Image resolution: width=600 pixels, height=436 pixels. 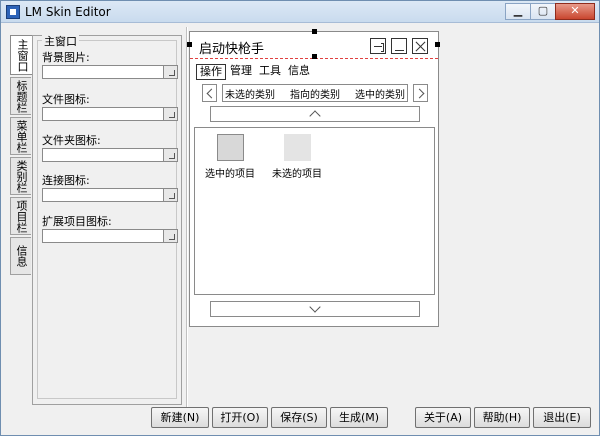 I want to click on pin-icon, so click(x=378, y=46).